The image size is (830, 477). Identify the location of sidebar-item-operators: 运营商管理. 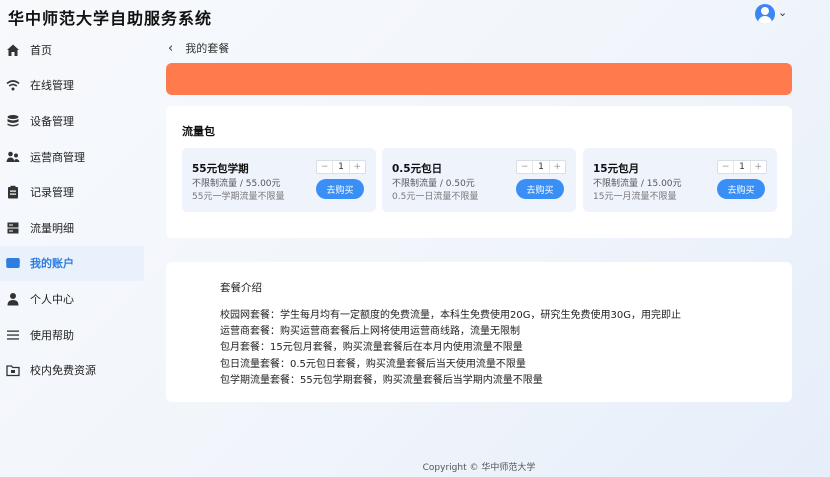
(72, 157).